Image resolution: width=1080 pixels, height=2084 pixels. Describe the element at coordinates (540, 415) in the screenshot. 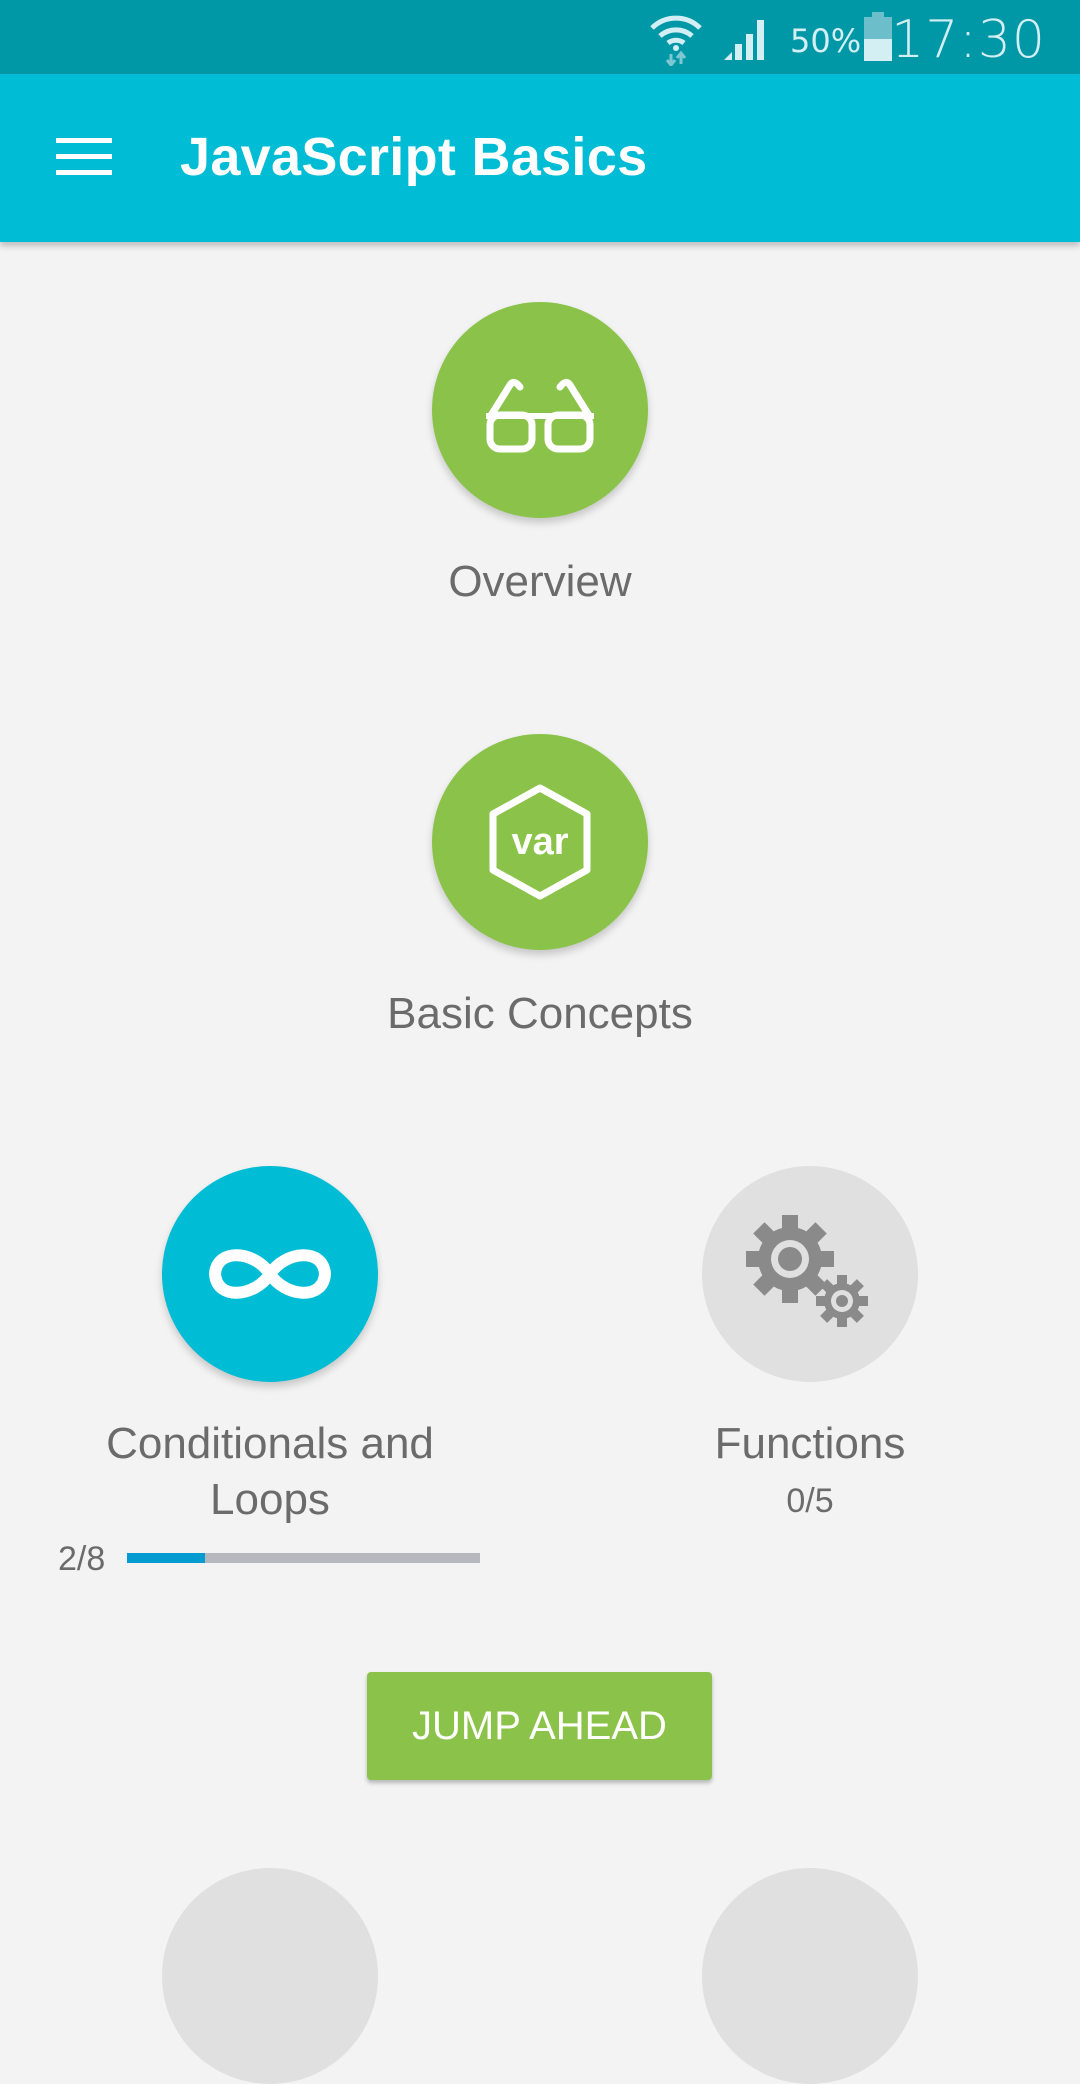

I see `glasses-icon` at that location.